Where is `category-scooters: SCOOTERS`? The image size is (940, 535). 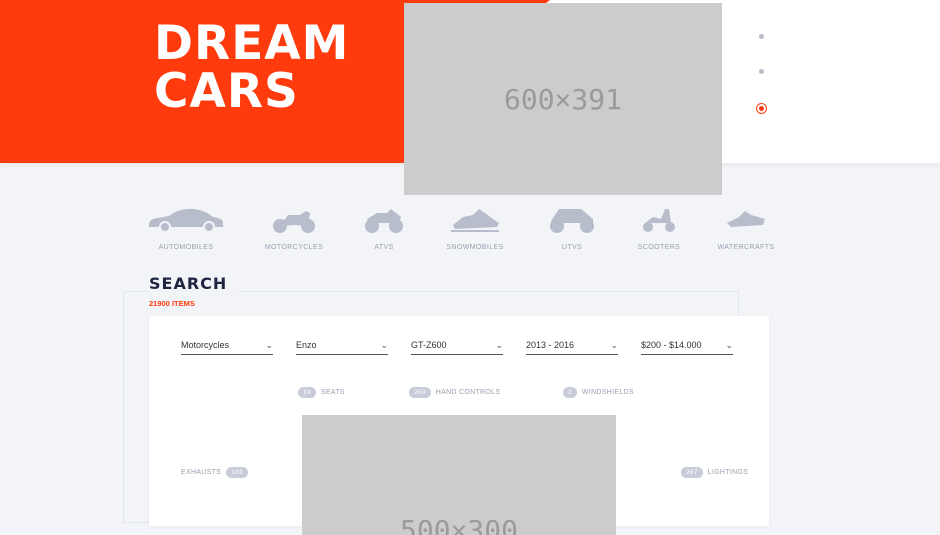 category-scooters: SCOOTERS is located at coordinates (659, 228).